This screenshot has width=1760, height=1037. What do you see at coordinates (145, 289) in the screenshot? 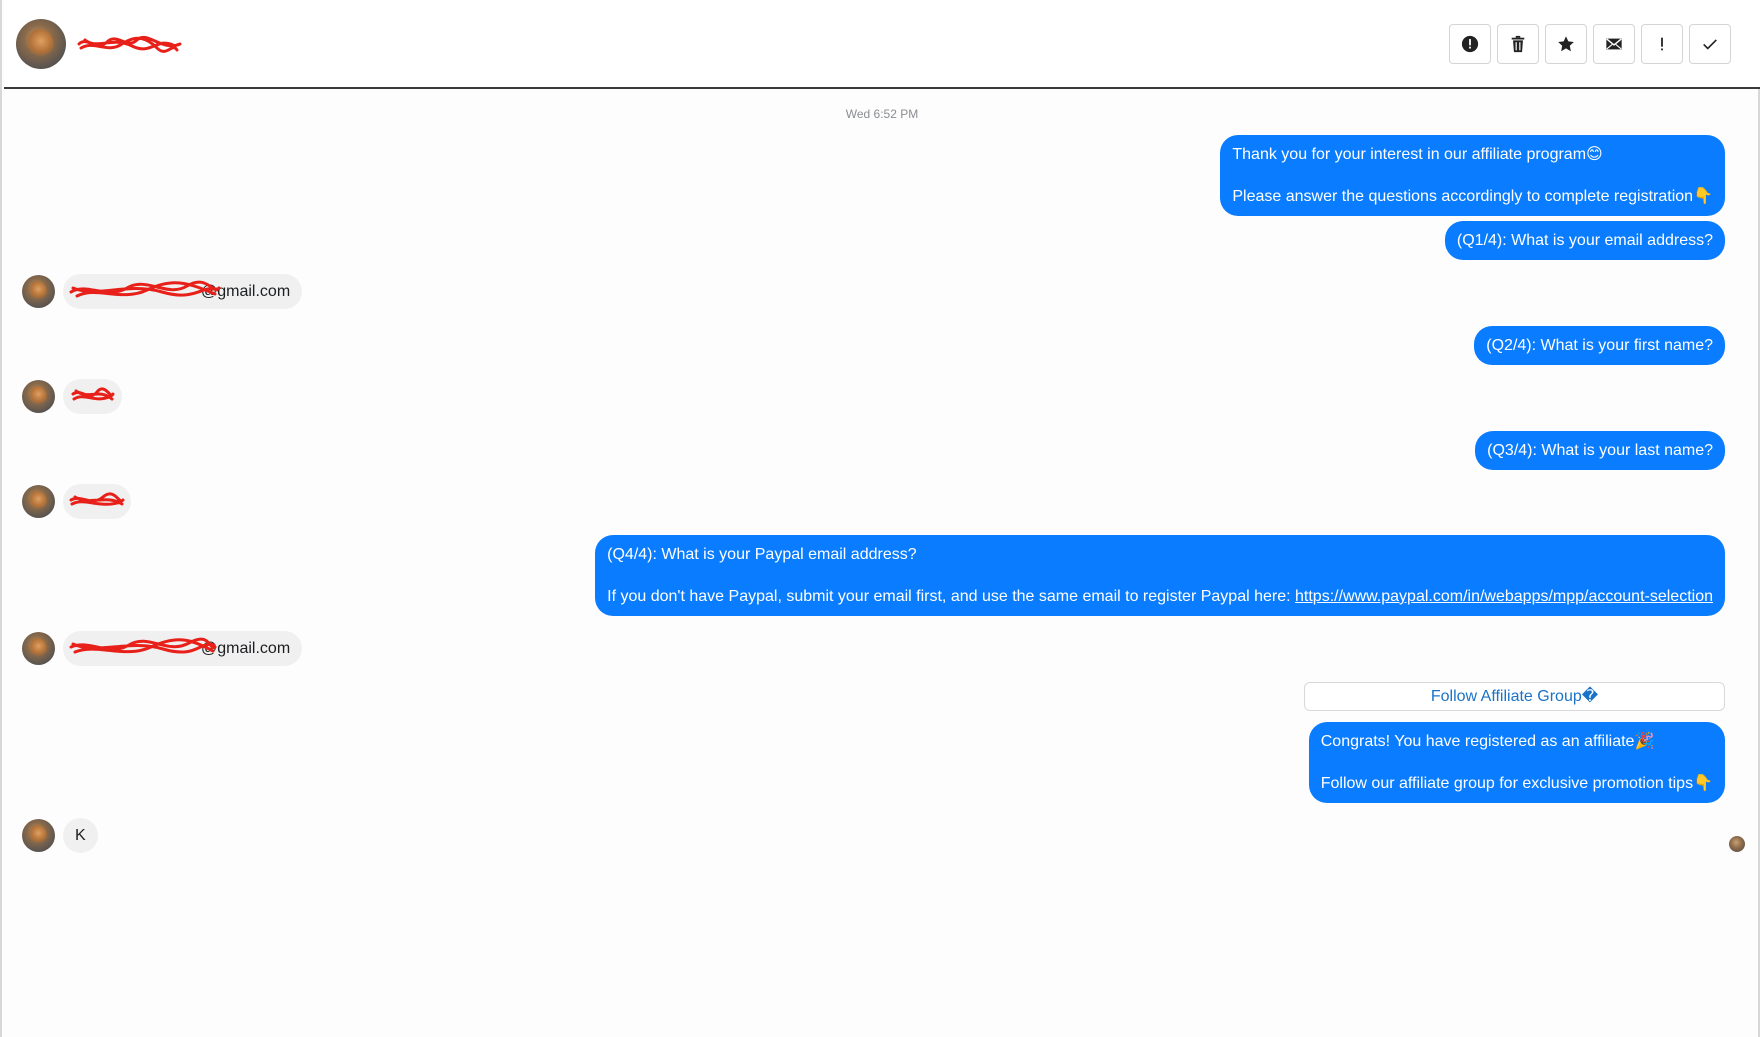
I see `email-redaction` at bounding box center [145, 289].